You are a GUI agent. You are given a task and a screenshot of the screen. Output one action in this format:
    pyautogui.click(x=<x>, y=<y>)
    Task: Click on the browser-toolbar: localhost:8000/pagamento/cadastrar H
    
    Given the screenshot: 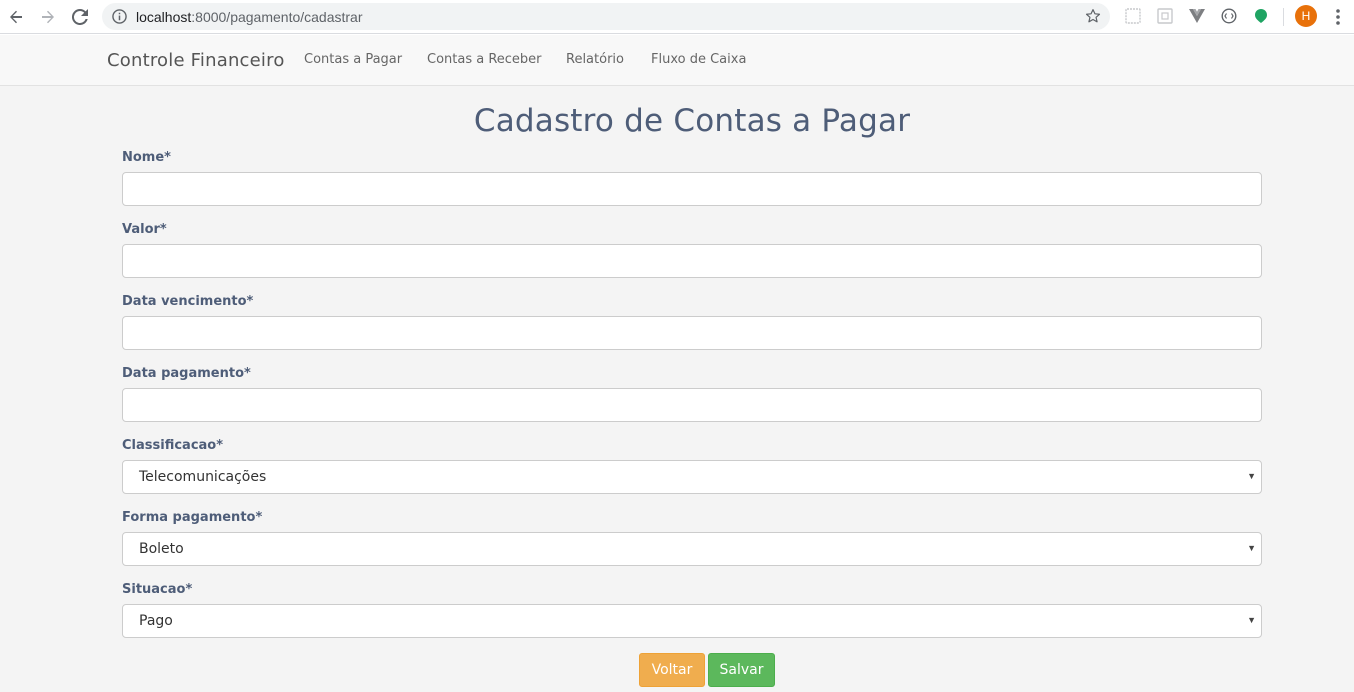 What is the action you would take?
    pyautogui.click(x=677, y=17)
    